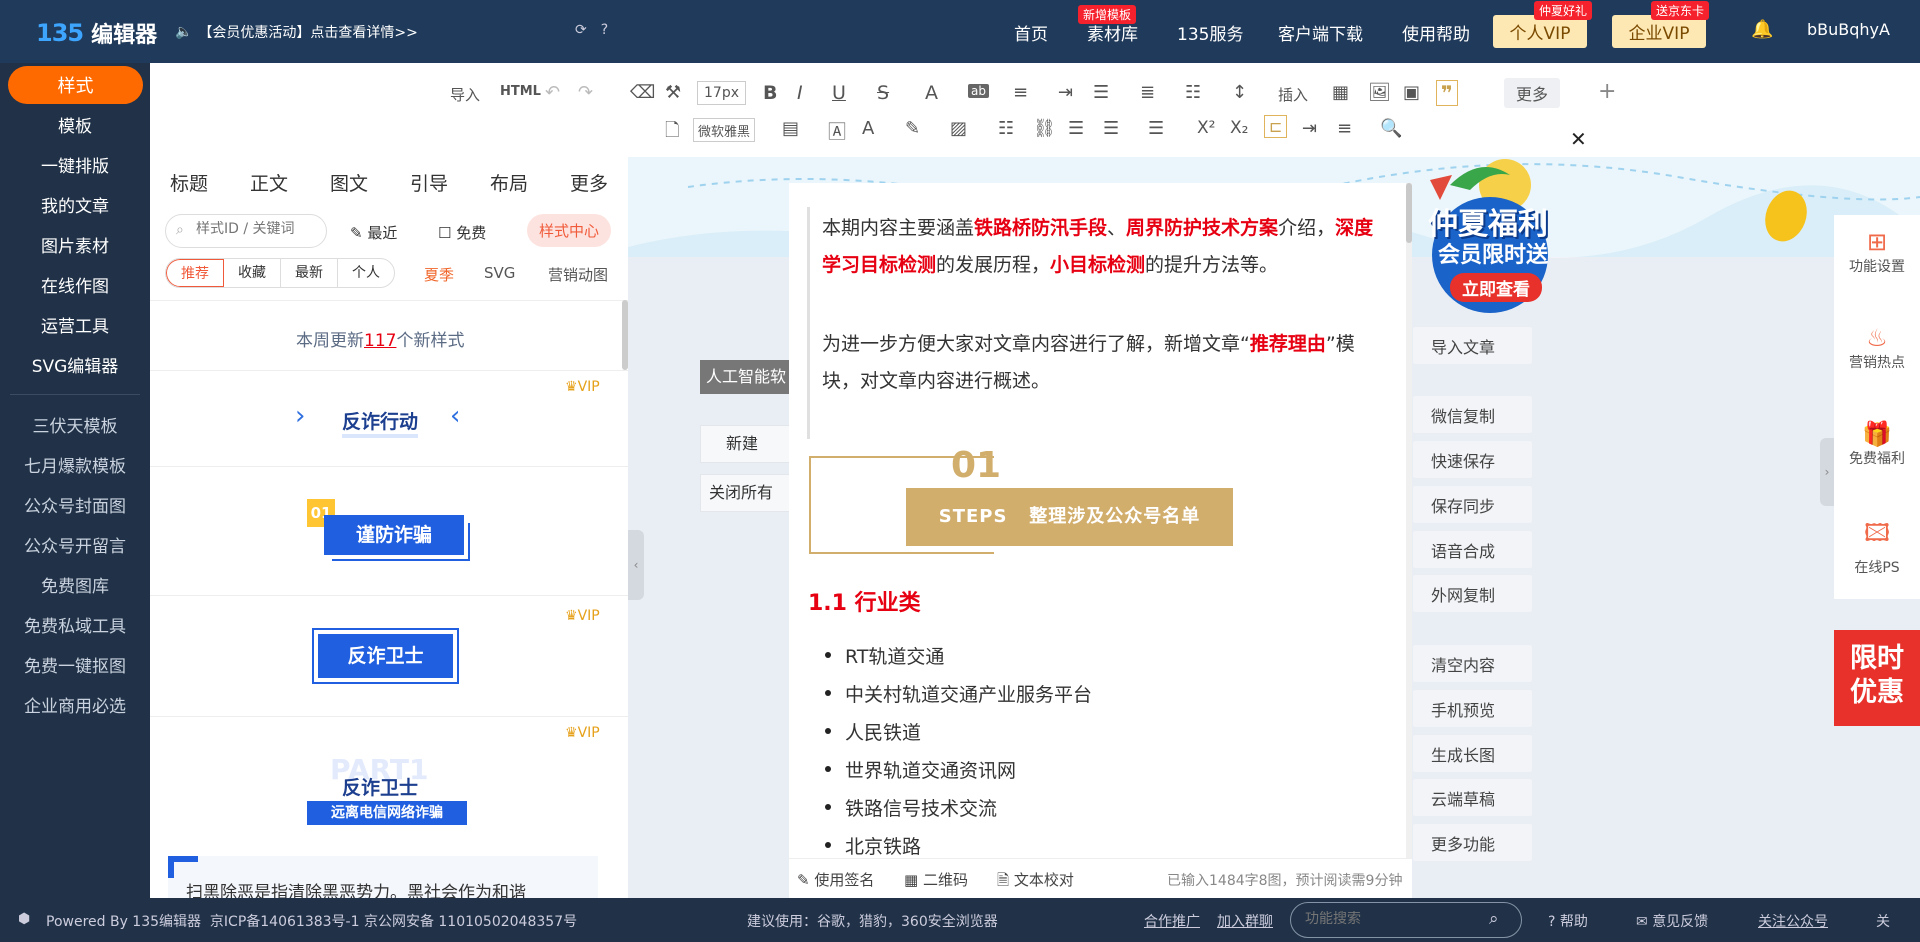 This screenshot has width=1920, height=942. I want to click on proofread-button: 🗎 文本校对, so click(1035, 882).